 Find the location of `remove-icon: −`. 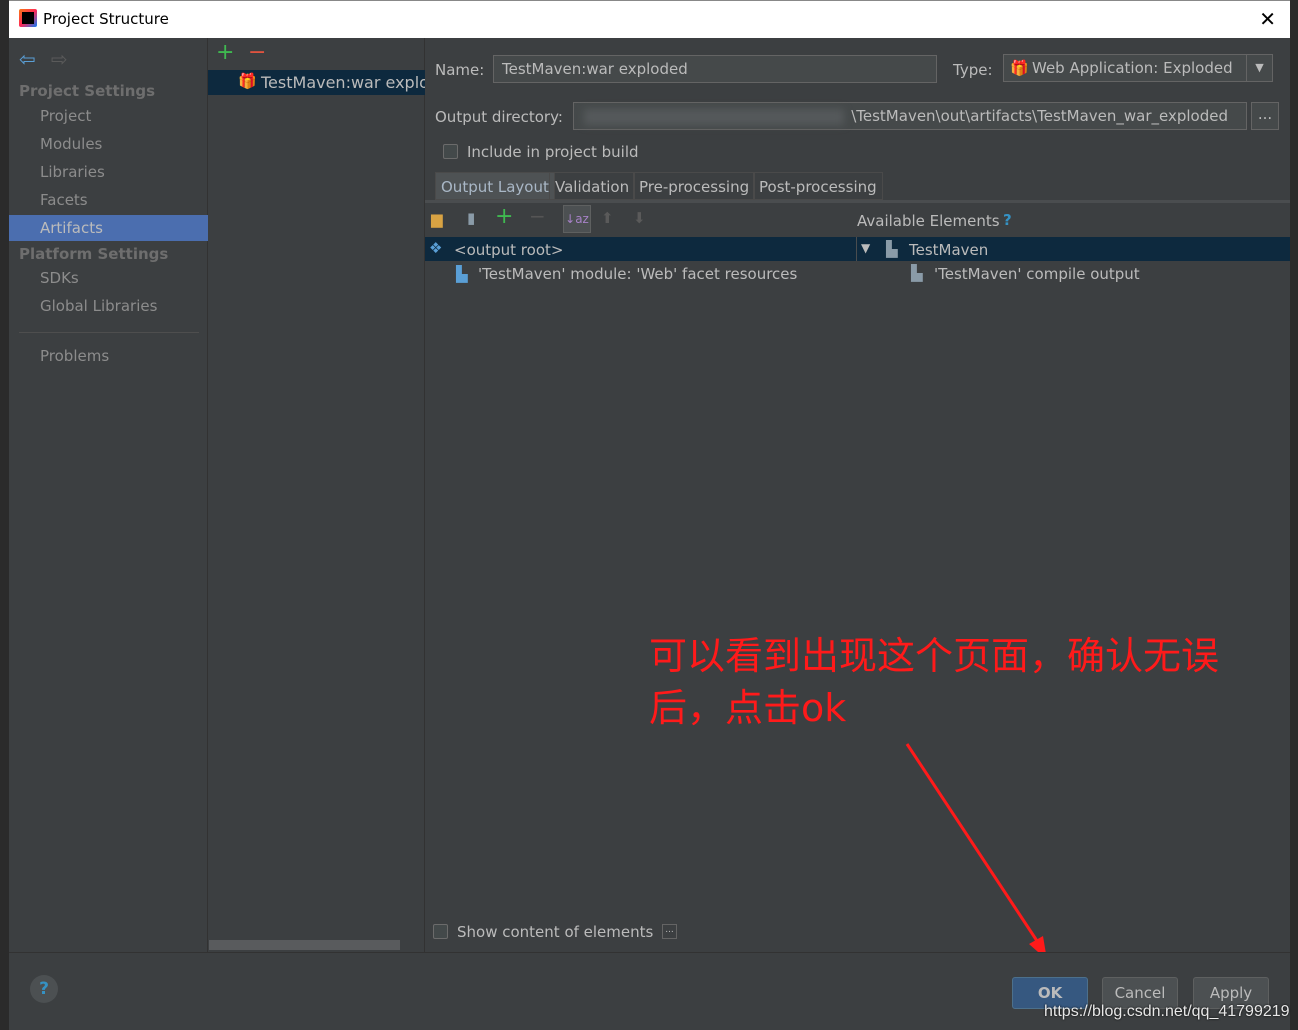

remove-icon: − is located at coordinates (257, 52).